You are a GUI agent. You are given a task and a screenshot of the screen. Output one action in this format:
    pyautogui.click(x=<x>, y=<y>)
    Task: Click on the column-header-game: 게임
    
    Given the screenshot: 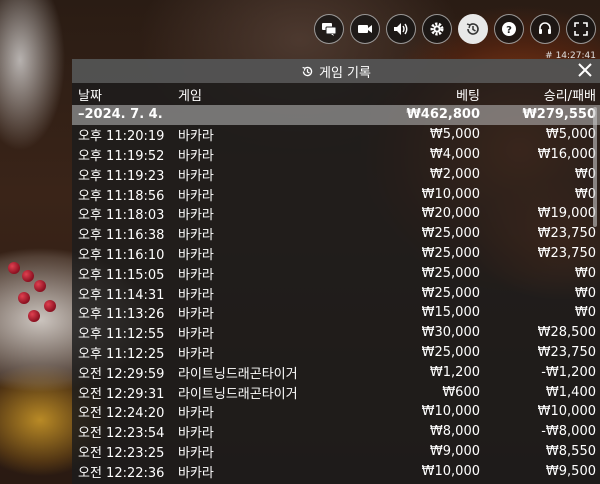 What is the action you would take?
    pyautogui.click(x=268, y=94)
    